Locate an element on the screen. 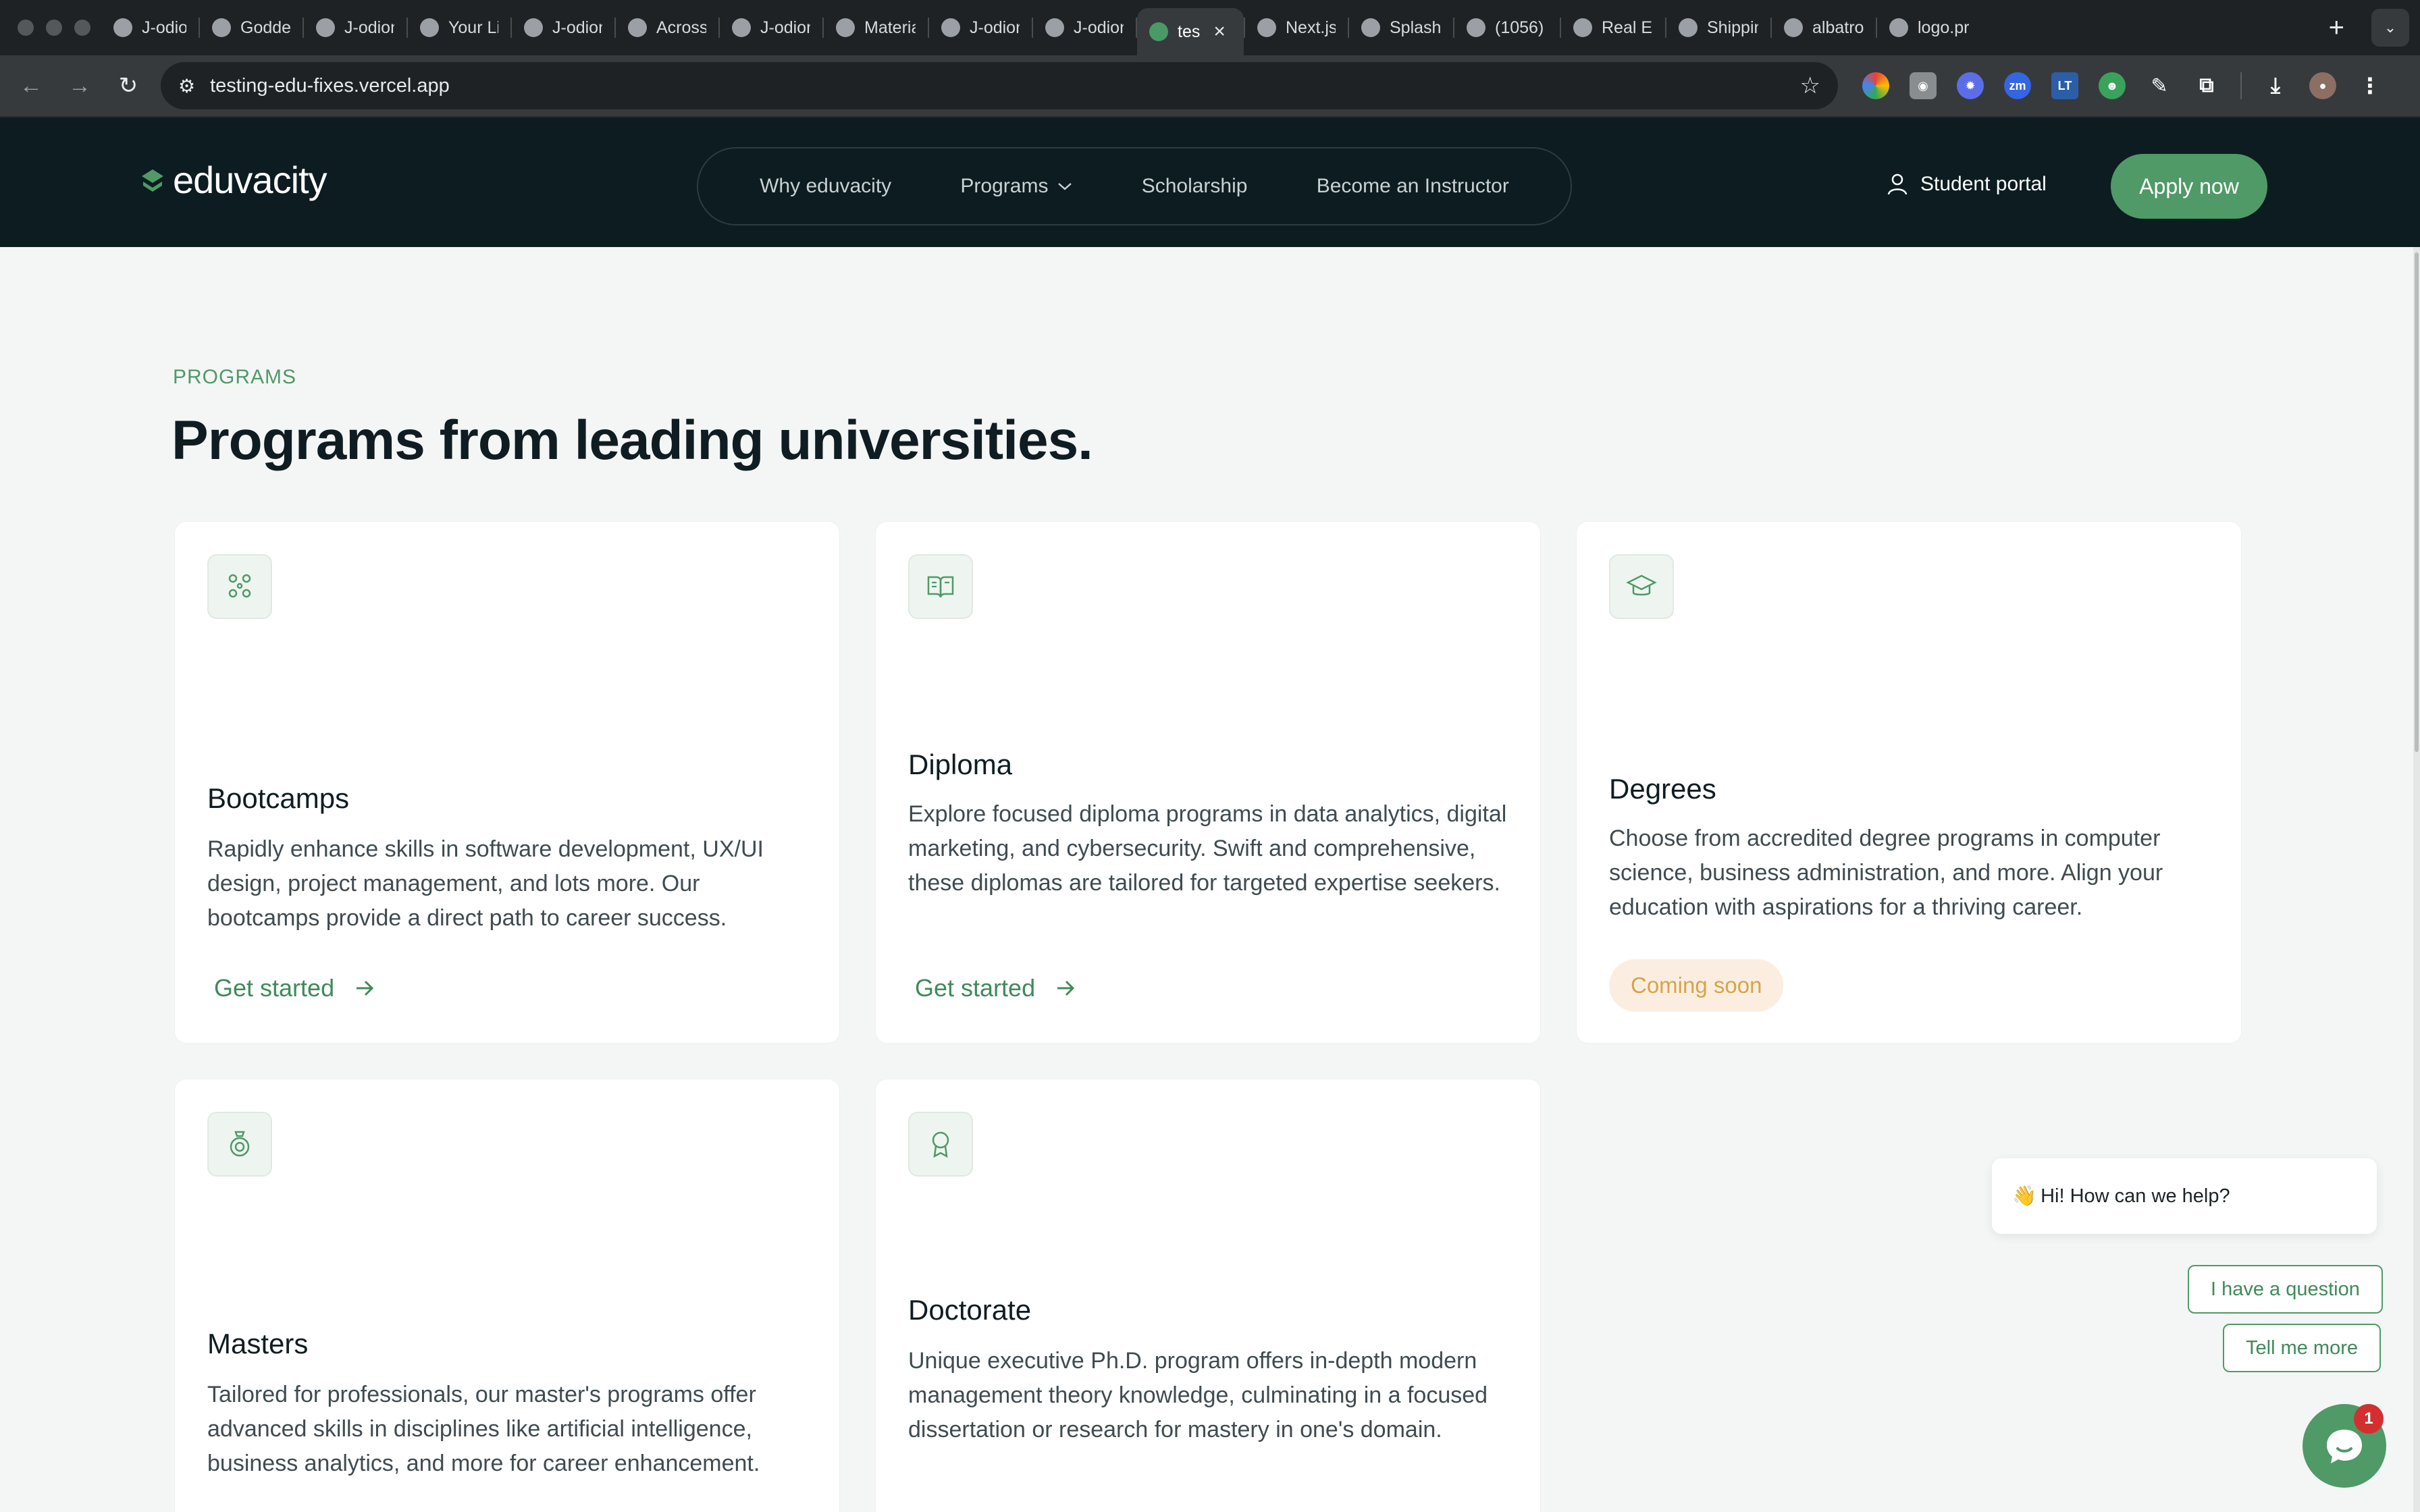  address-bar: ⚙ testing-edu-fixes.vercel.app ☆ is located at coordinates (999, 85).